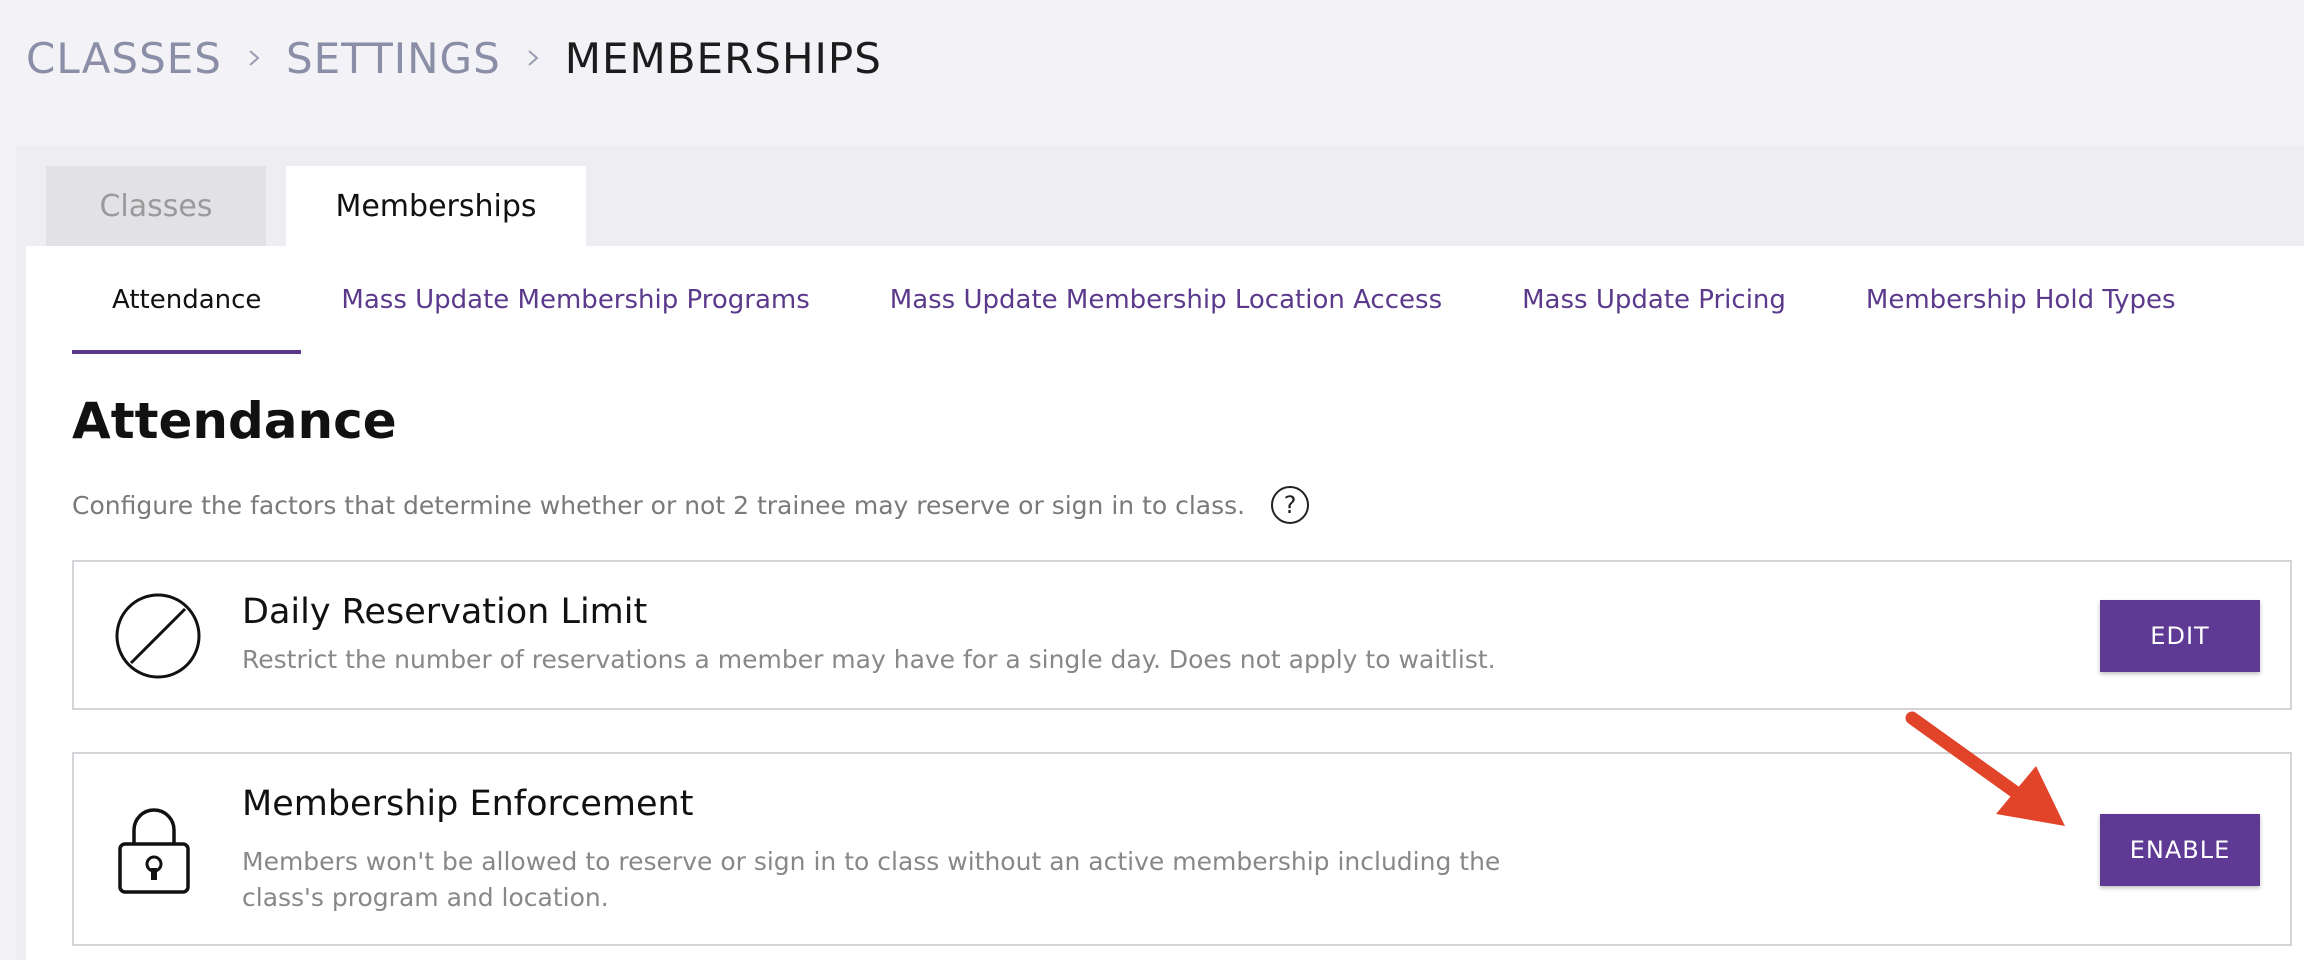 Image resolution: width=2304 pixels, height=960 pixels. Describe the element at coordinates (124, 58) in the screenshot. I see `breadcrumb-classes: CLASSES` at that location.